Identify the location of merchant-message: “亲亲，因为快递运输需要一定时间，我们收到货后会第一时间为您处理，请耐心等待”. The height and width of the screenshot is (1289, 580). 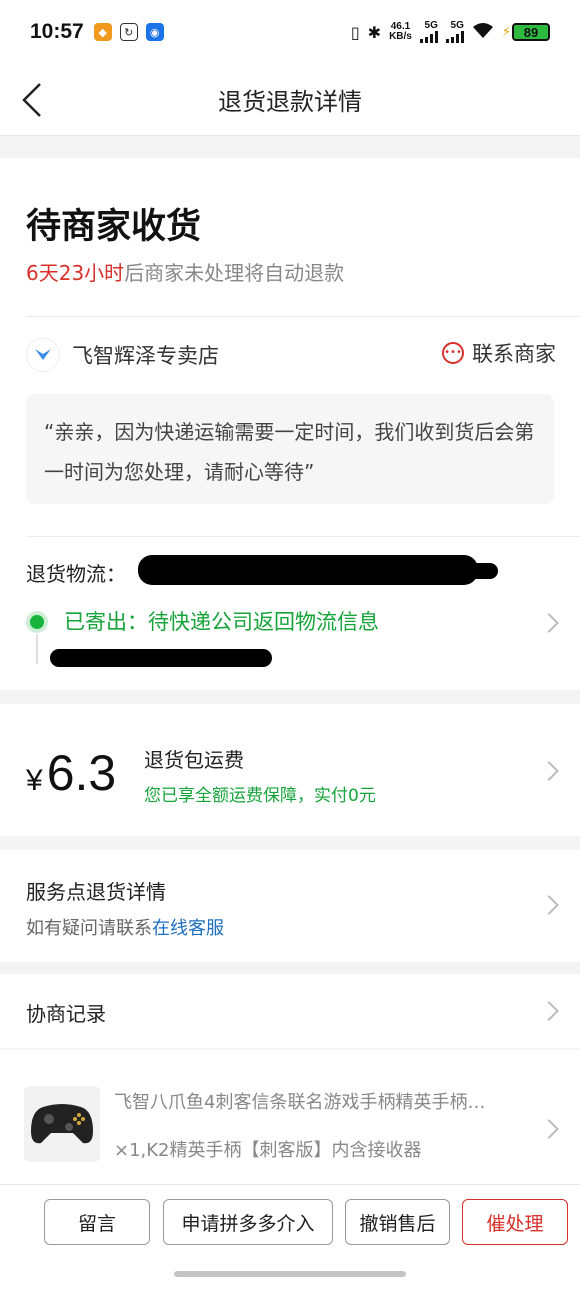
(290, 449).